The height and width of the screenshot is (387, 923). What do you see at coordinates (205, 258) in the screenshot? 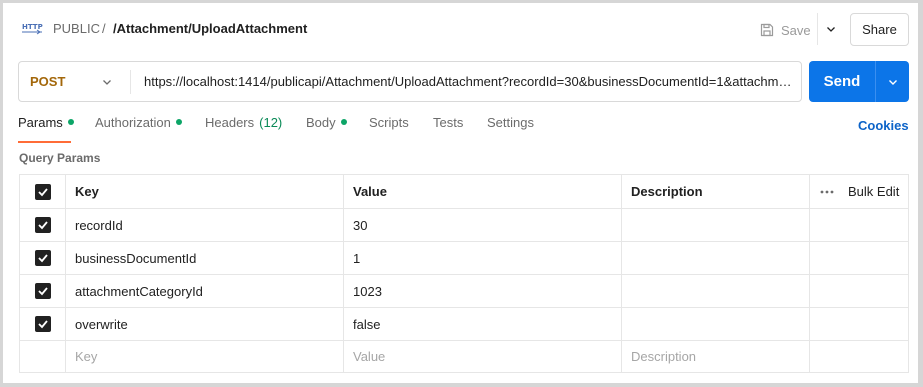
I see `param-key: businessDocumentId` at bounding box center [205, 258].